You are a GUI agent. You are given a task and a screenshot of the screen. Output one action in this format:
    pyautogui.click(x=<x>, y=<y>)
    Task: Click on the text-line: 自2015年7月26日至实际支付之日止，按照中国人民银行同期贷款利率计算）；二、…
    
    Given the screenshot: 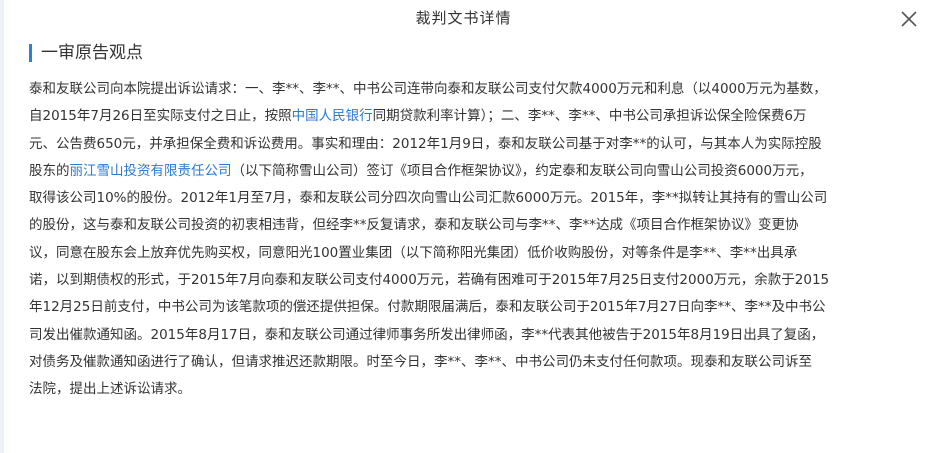 What is the action you would take?
    pyautogui.click(x=468, y=116)
    